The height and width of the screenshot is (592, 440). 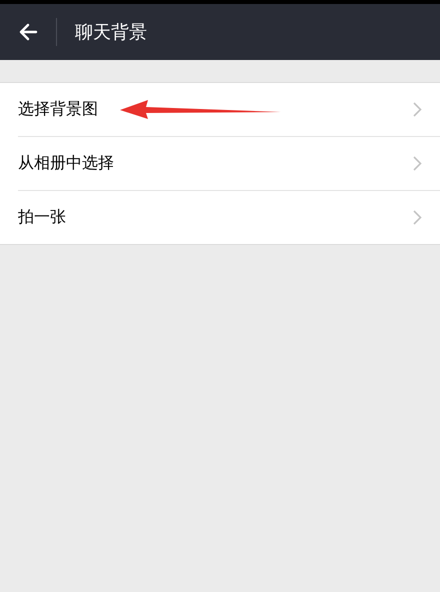 I want to click on menu-item: 拍一张, so click(x=229, y=217).